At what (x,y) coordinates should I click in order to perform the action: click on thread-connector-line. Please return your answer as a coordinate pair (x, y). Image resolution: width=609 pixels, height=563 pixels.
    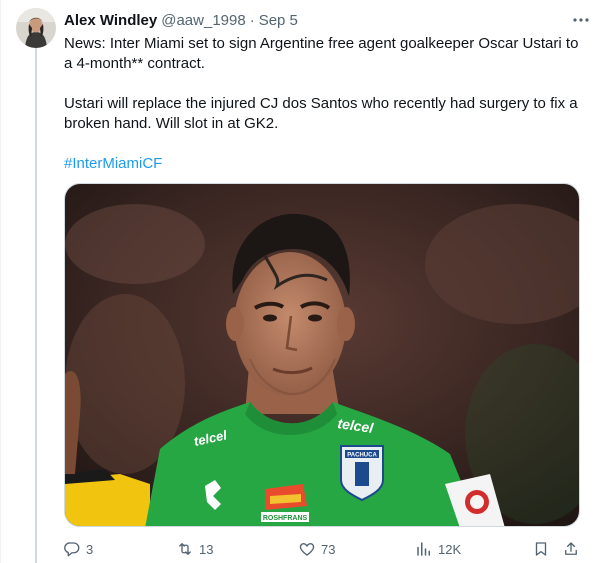
    Looking at the image, I should click on (36, 305).